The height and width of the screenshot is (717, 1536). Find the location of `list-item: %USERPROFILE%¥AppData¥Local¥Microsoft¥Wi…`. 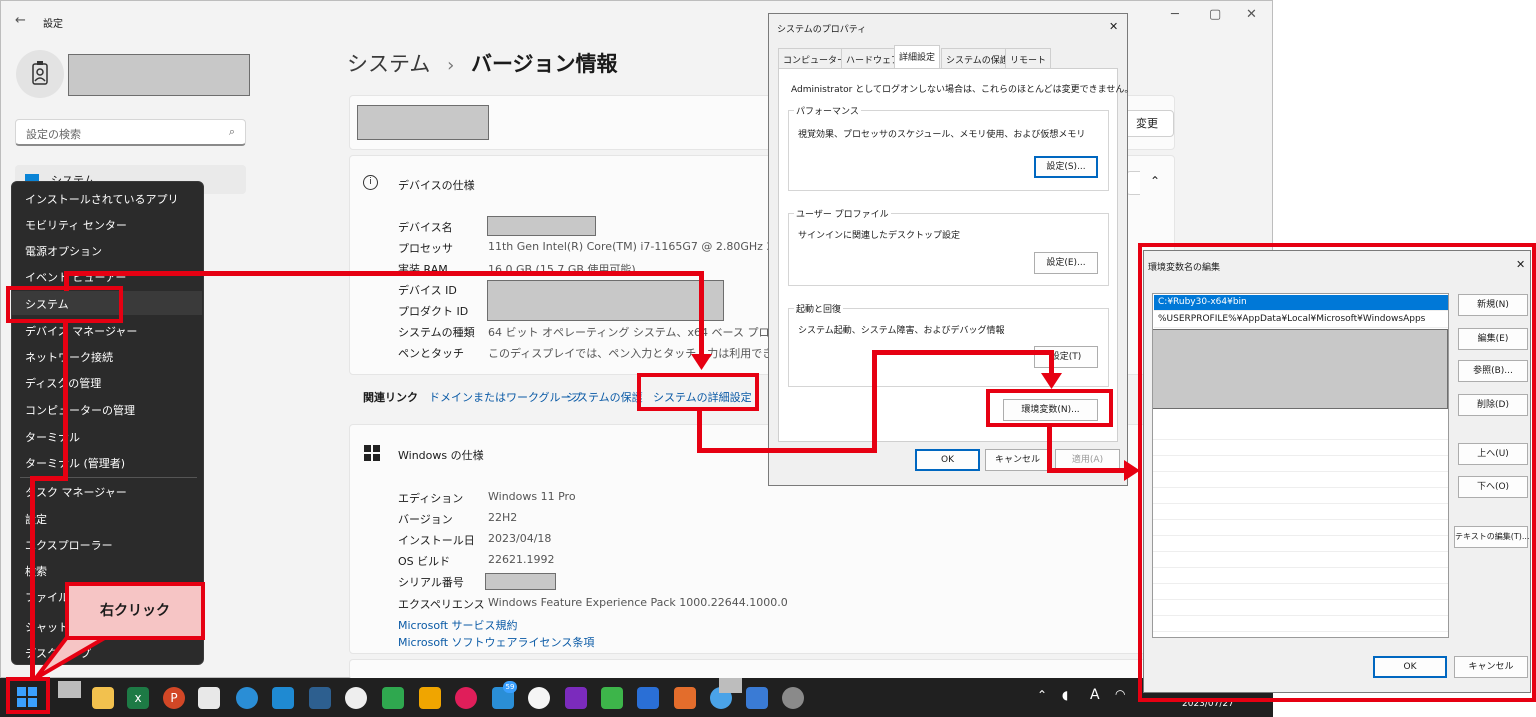

list-item: %USERPROFILE%¥AppData¥Local¥Microsoft¥Wi… is located at coordinates (1301, 320).